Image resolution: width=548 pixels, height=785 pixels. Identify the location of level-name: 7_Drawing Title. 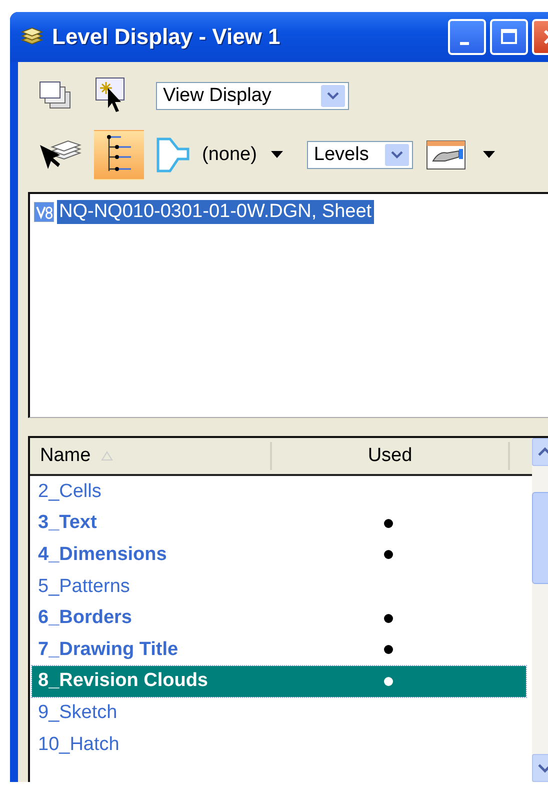
(108, 649).